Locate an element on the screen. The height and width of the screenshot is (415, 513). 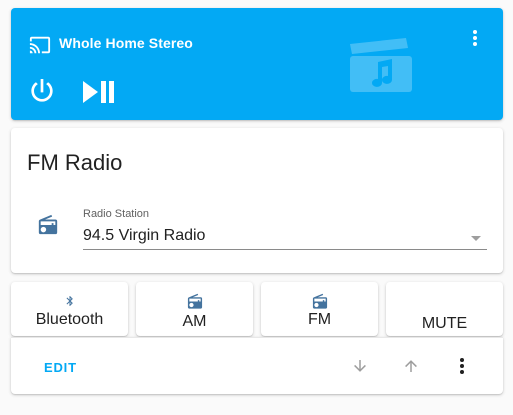
dropdown-arrow-icon is located at coordinates (476, 238).